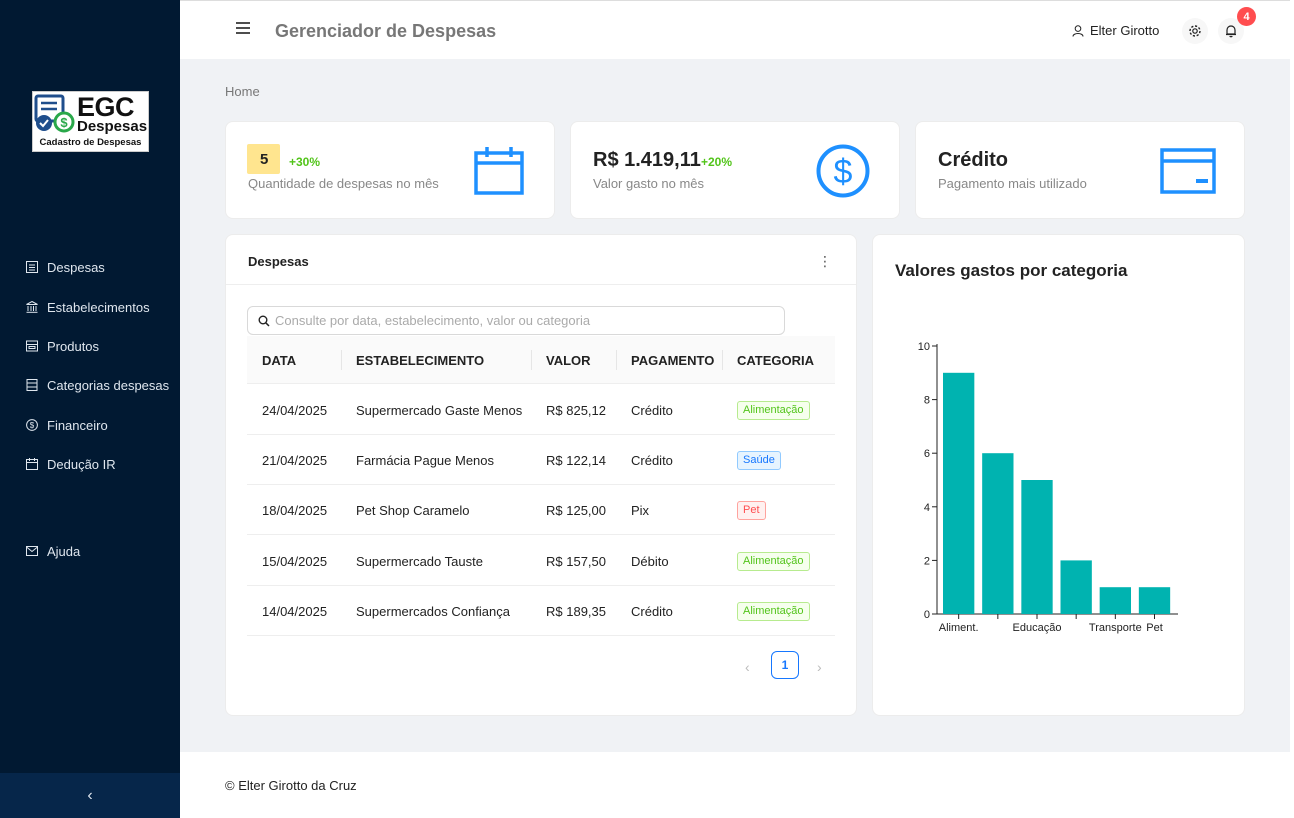 This screenshot has width=1294, height=818. What do you see at coordinates (1195, 31) in the screenshot?
I see `settings-button` at bounding box center [1195, 31].